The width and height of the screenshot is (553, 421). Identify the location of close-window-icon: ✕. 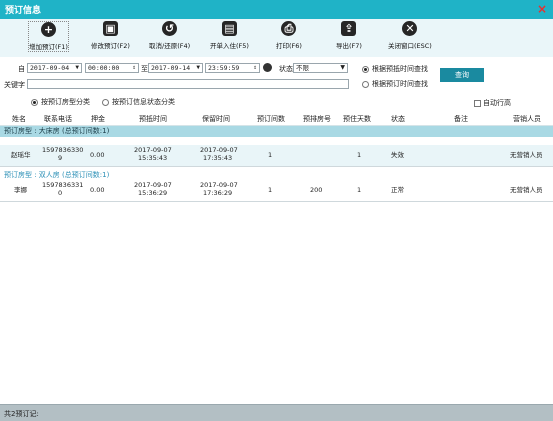
(410, 28).